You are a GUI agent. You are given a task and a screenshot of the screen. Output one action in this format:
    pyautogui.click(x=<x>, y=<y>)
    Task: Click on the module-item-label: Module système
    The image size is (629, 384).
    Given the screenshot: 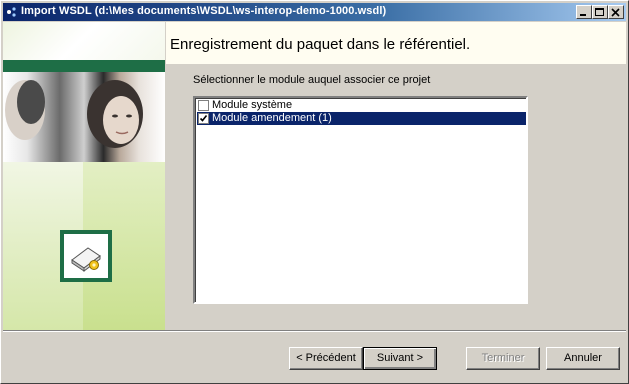 What is the action you would take?
    pyautogui.click(x=252, y=105)
    